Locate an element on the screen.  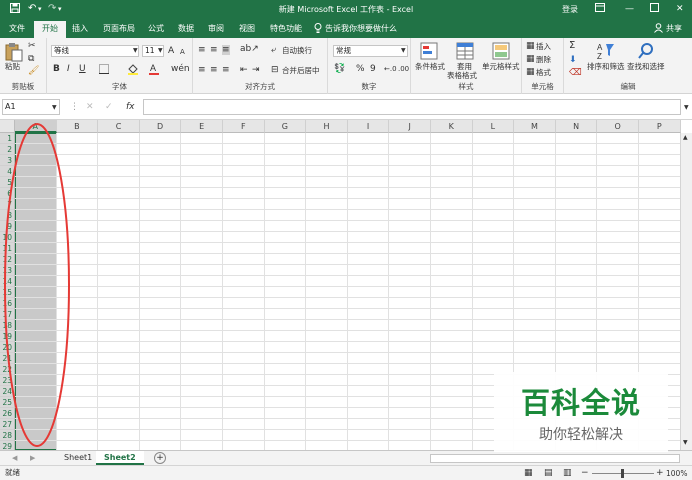
find-select-icon is located at coordinates (646, 51).